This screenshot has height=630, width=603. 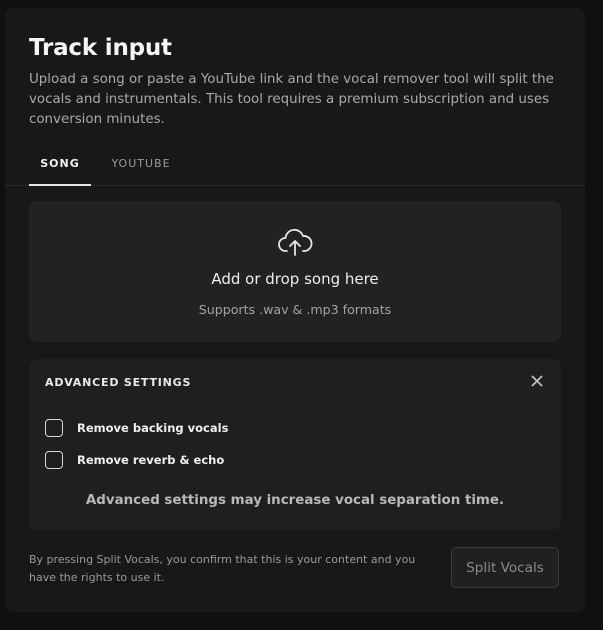 What do you see at coordinates (295, 169) in the screenshot?
I see `input-tabs: SONG YOUTUBE` at bounding box center [295, 169].